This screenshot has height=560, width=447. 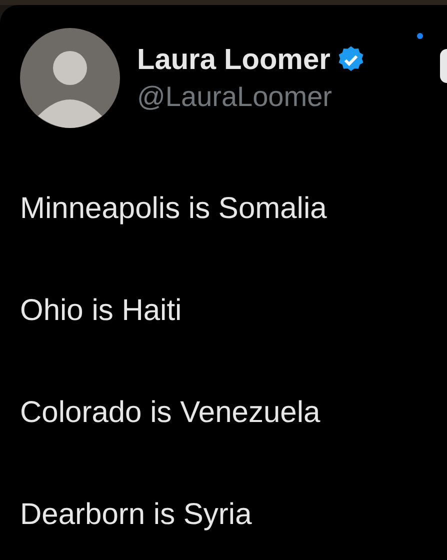 I want to click on avatar, so click(x=70, y=78).